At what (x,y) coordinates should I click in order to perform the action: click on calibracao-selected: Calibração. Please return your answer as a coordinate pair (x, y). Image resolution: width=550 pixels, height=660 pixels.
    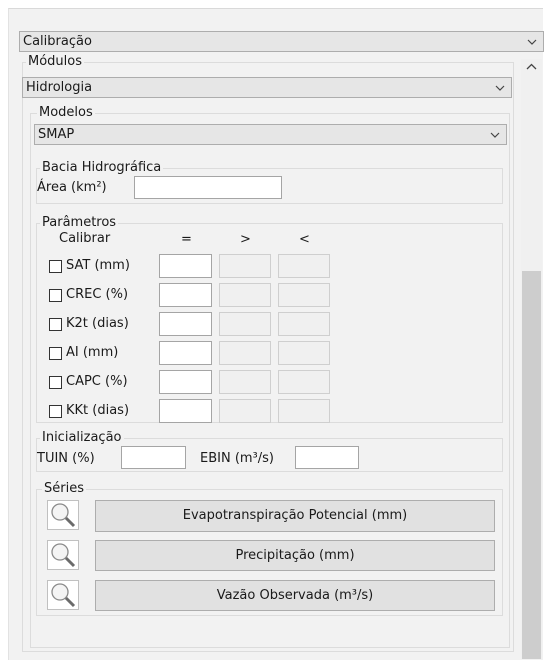
    Looking at the image, I should click on (57, 41).